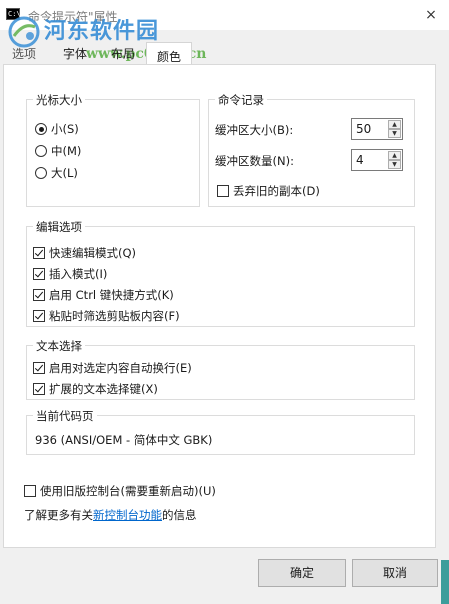 The height and width of the screenshot is (604, 449). Describe the element at coordinates (103, 389) in the screenshot. I see `extended-keys-label: 扩展的文本选择键(X)` at that location.